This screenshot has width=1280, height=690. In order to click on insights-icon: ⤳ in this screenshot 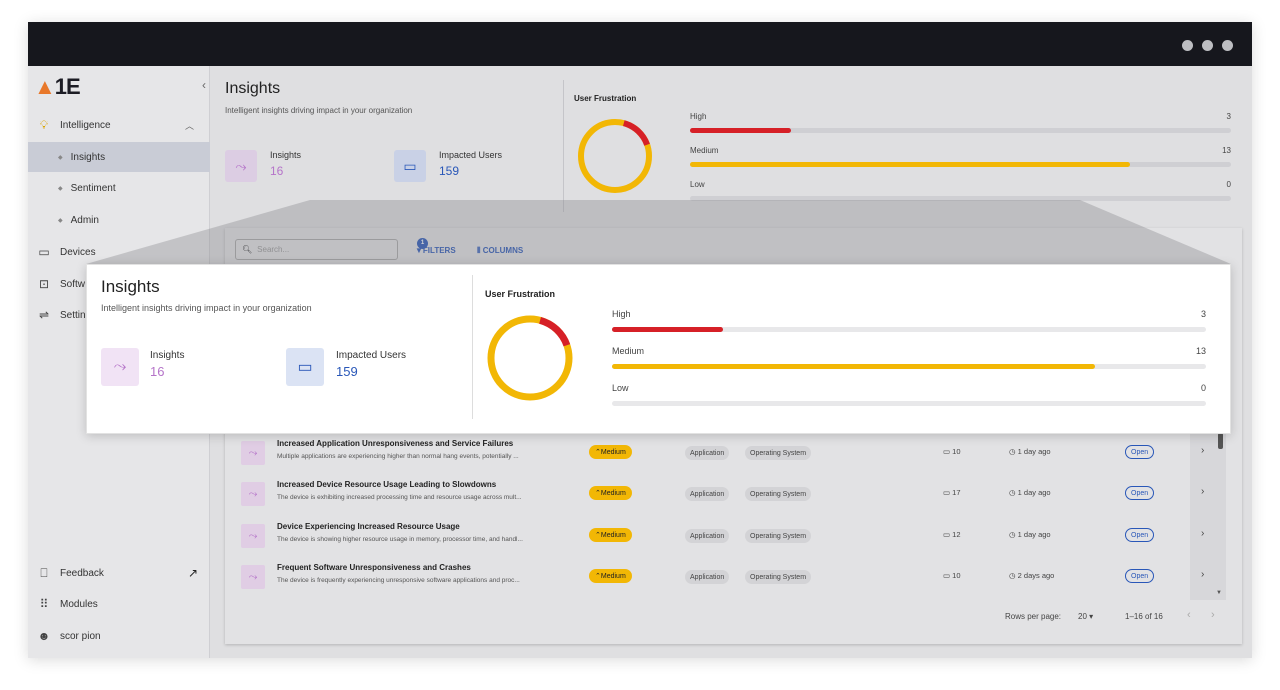, I will do `click(120, 367)`.